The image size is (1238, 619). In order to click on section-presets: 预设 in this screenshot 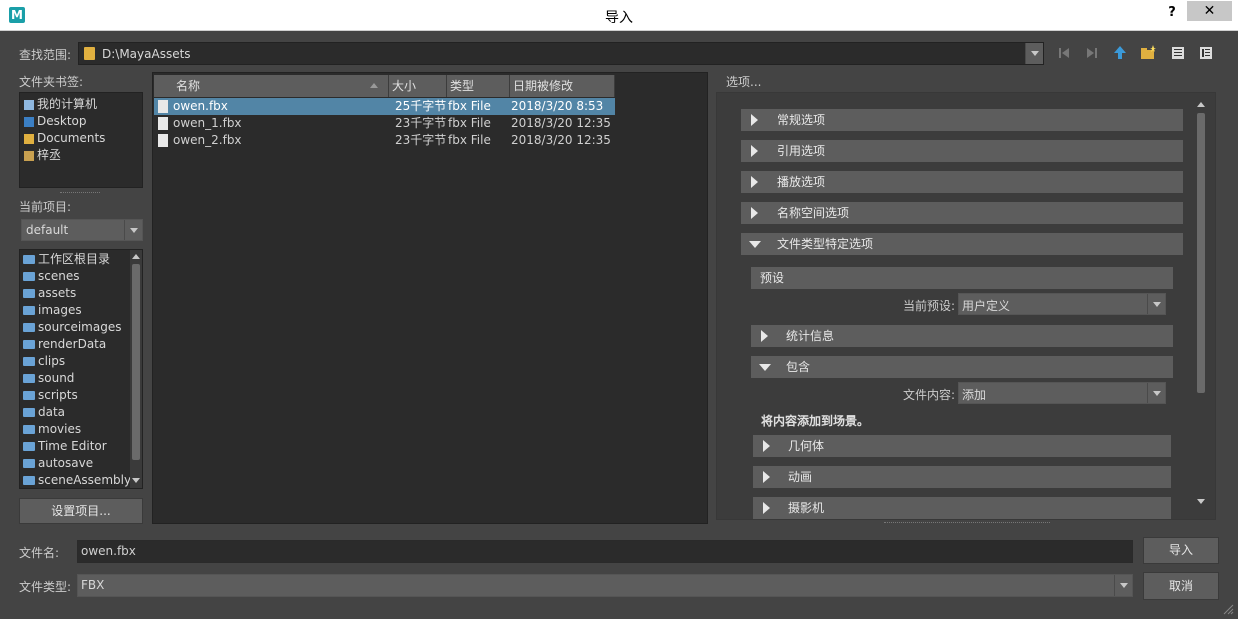, I will do `click(962, 278)`.